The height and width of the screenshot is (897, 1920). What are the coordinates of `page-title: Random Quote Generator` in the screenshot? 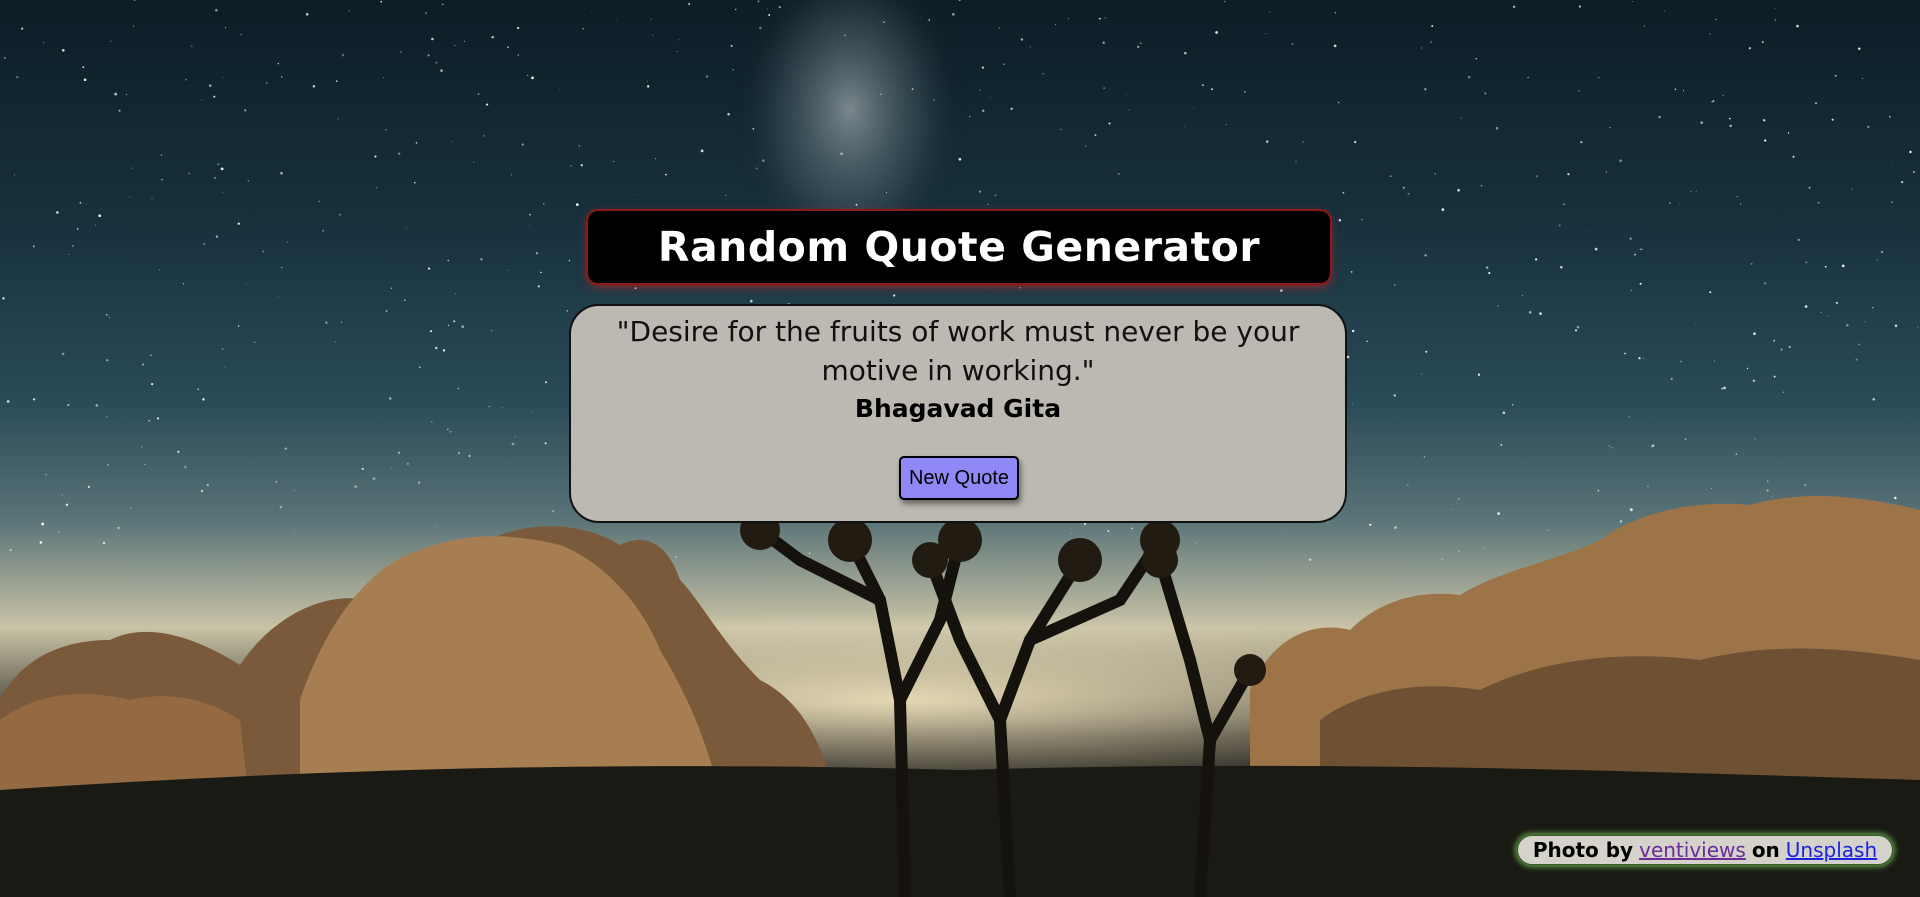 It's located at (959, 247).